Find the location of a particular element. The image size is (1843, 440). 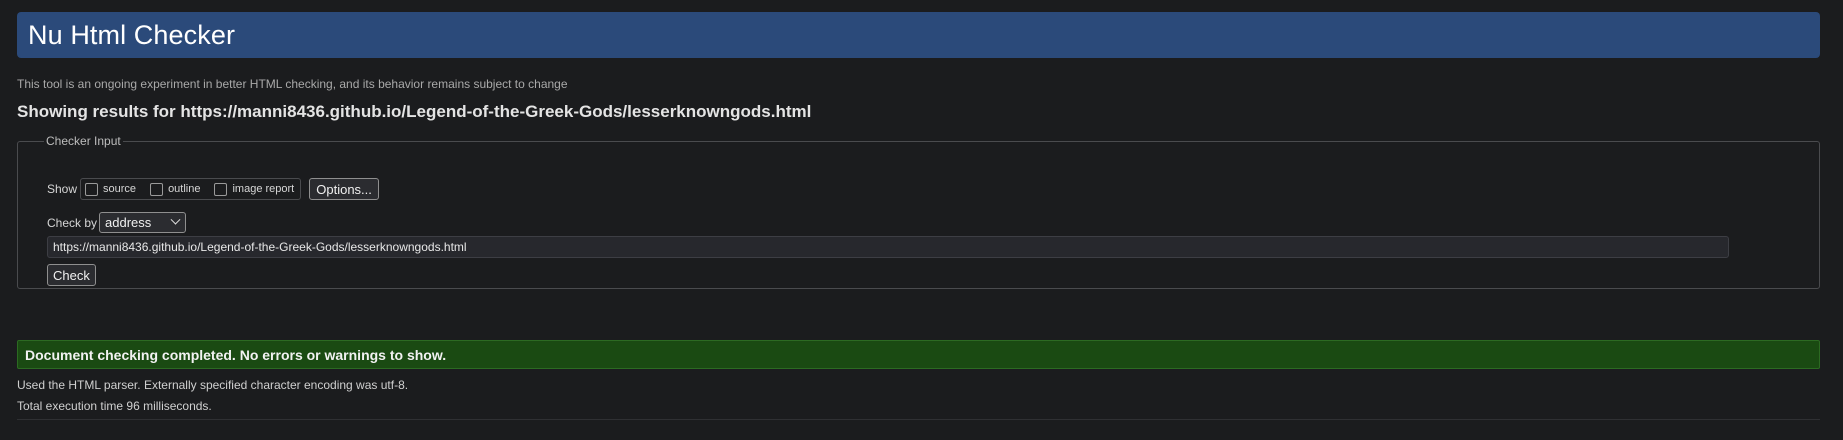

checker-input-legend: Checker Input is located at coordinates (83, 141).